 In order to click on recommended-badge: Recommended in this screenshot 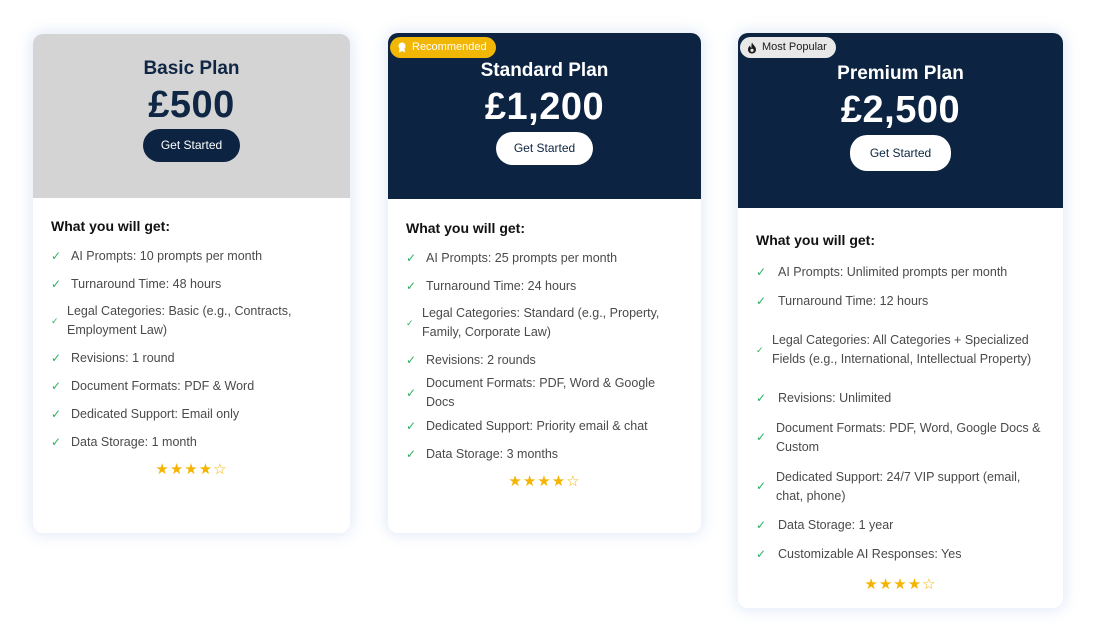, I will do `click(443, 47)`.